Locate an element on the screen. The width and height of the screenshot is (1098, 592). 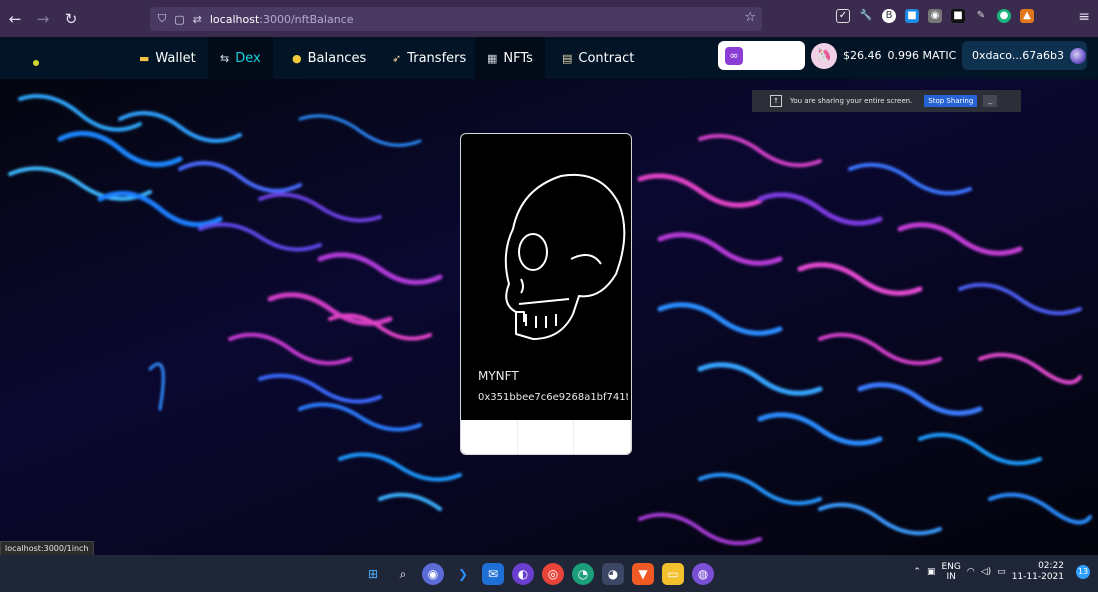
firefox-icon: ◕ is located at coordinates (613, 574).